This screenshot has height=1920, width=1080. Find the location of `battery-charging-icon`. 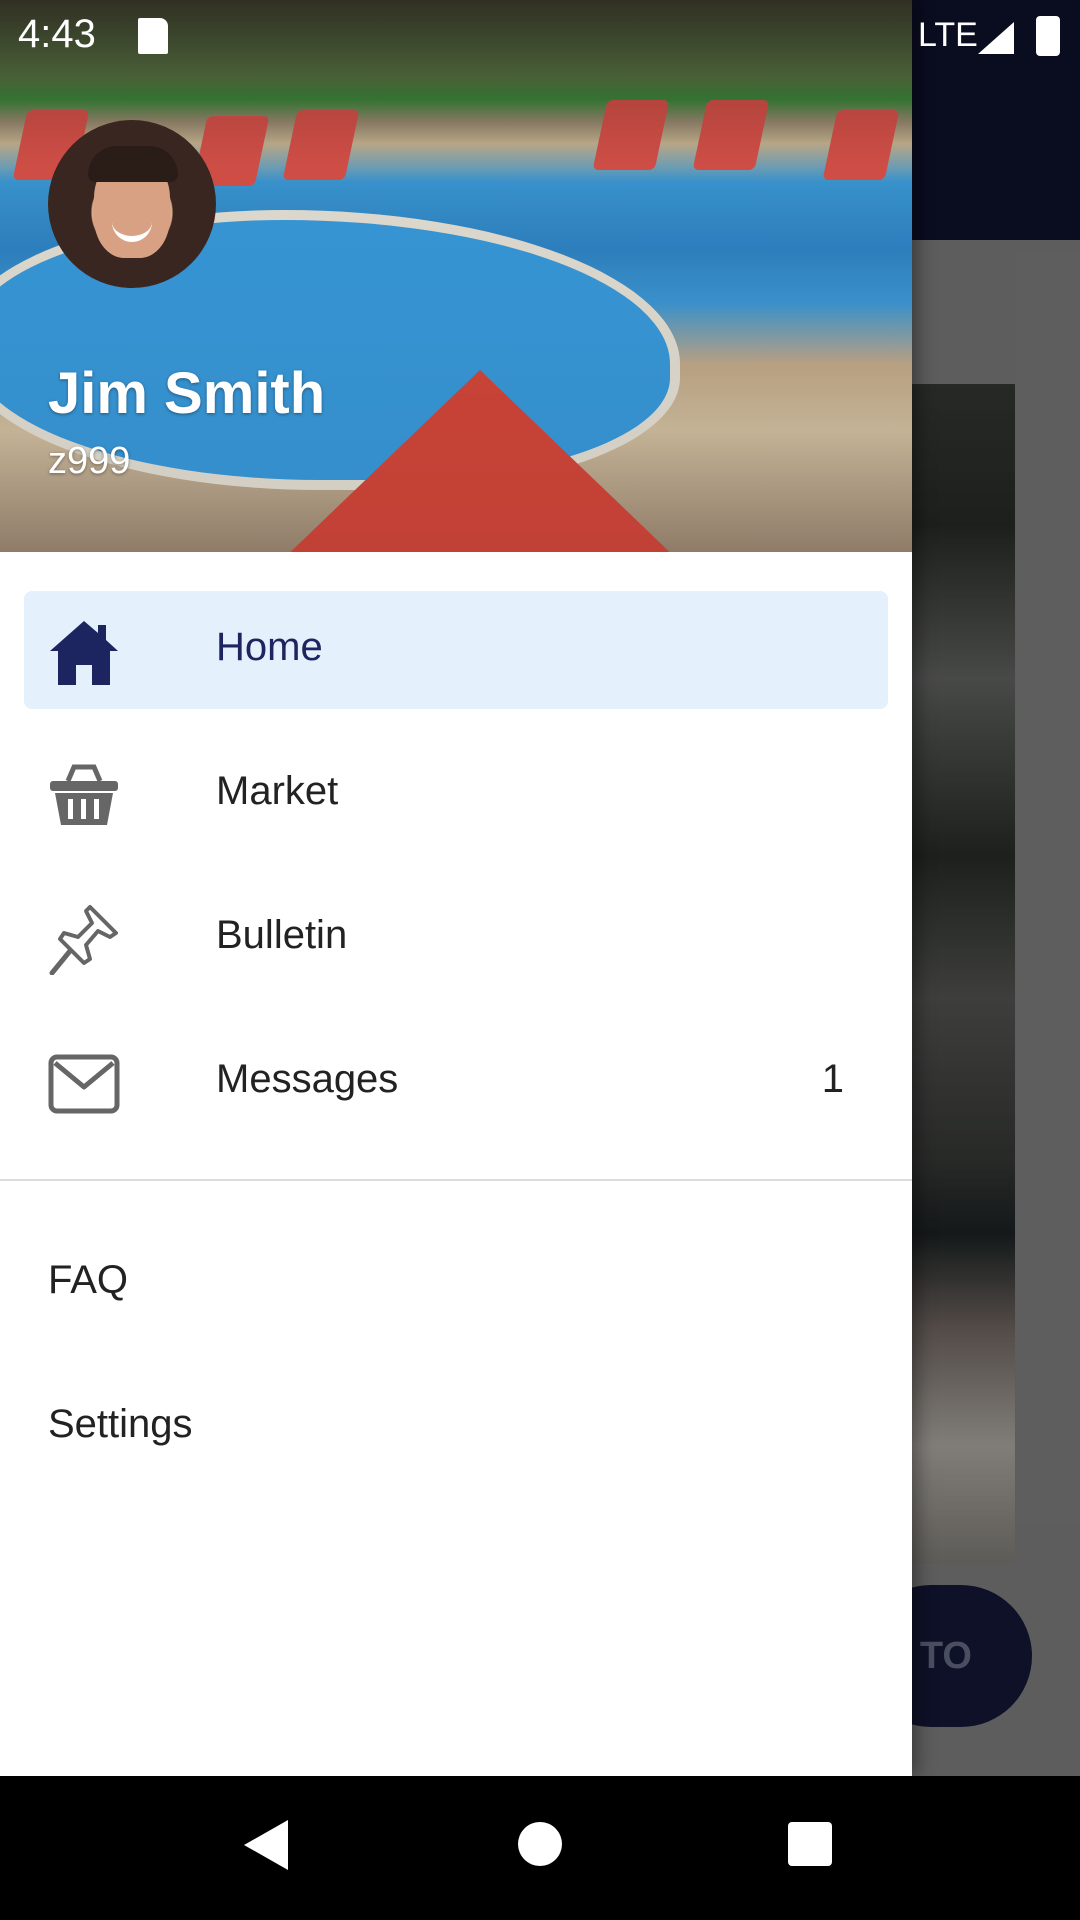

battery-charging-icon is located at coordinates (1048, 36).